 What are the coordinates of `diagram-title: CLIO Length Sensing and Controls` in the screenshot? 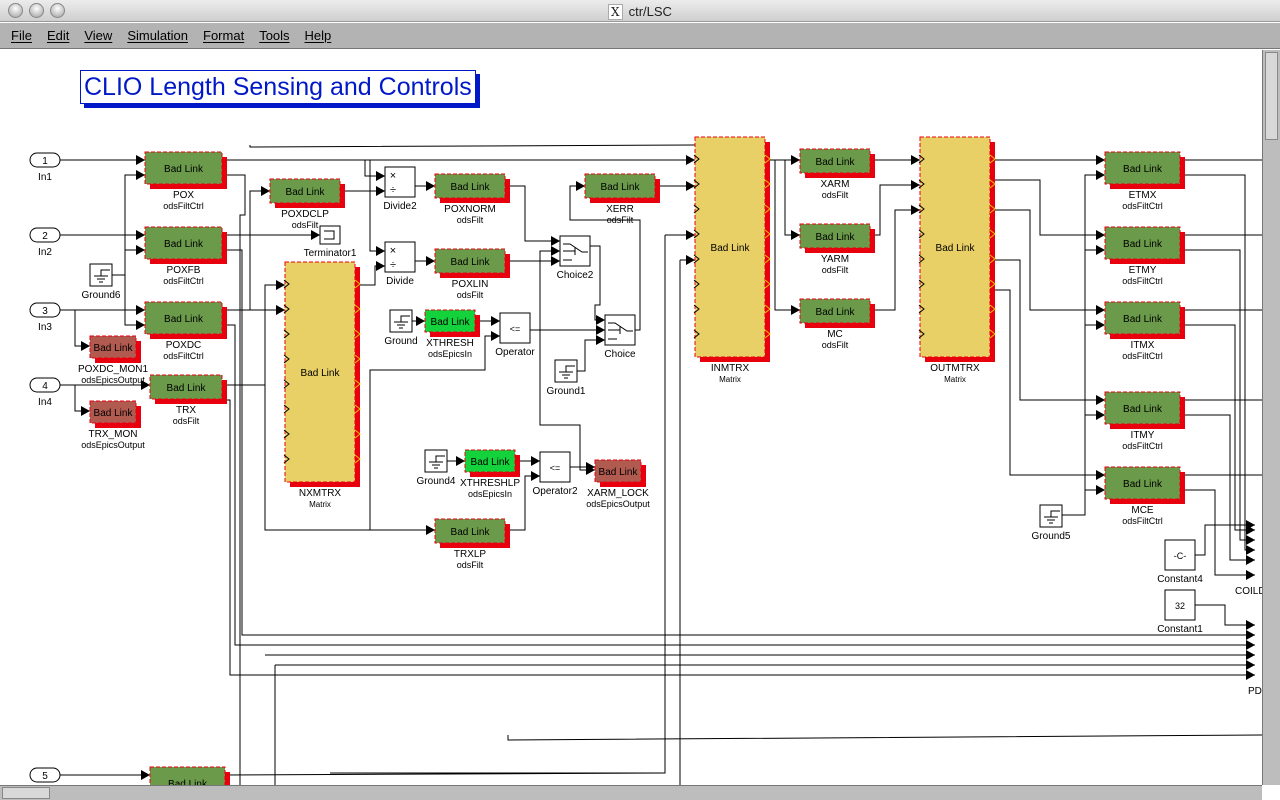 It's located at (278, 87).